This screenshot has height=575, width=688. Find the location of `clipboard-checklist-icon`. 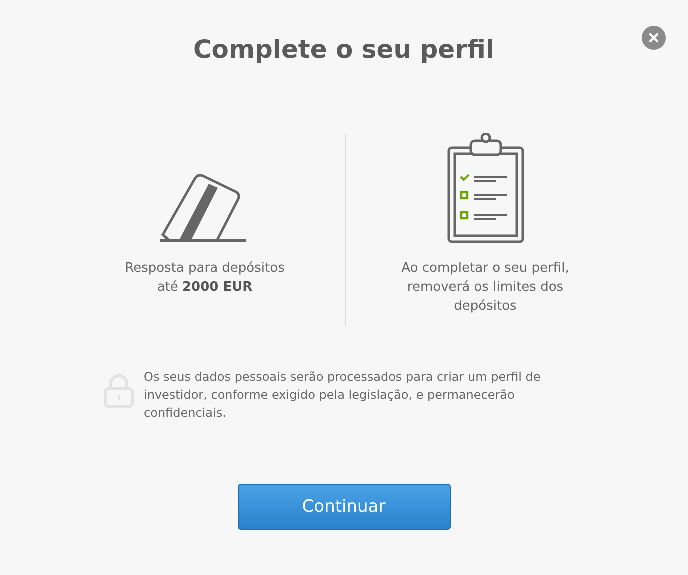

clipboard-checklist-icon is located at coordinates (485, 189).